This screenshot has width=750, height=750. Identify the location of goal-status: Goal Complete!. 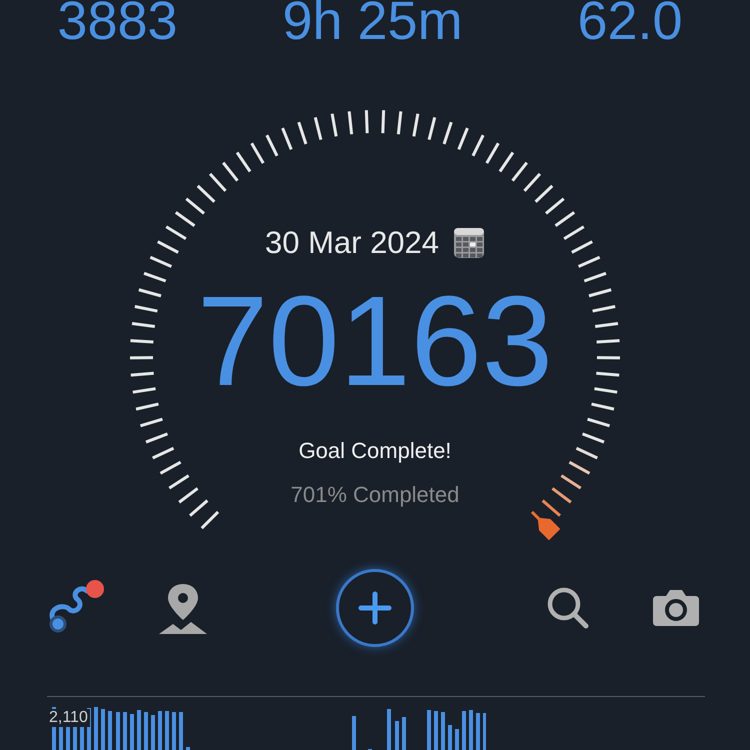
(375, 451).